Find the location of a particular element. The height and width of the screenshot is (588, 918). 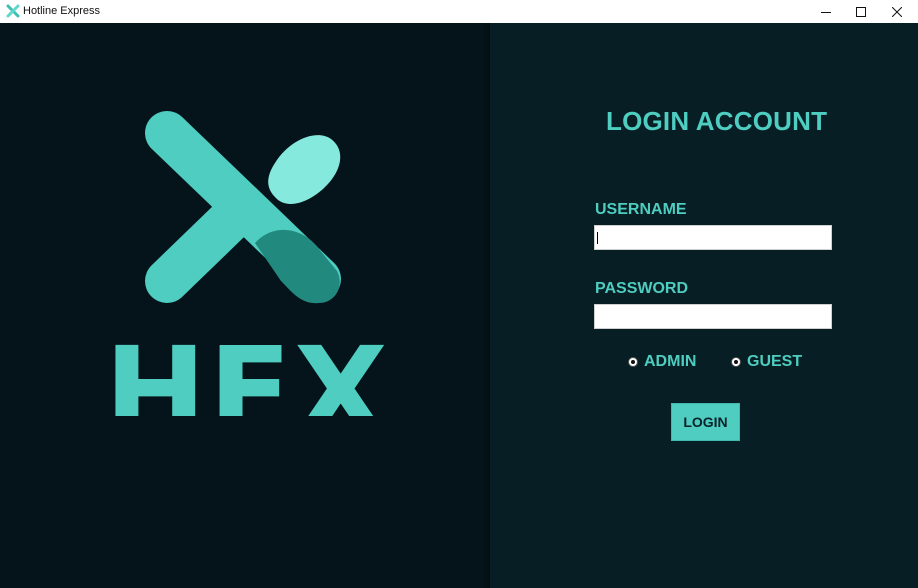

text-caret is located at coordinates (597, 238).